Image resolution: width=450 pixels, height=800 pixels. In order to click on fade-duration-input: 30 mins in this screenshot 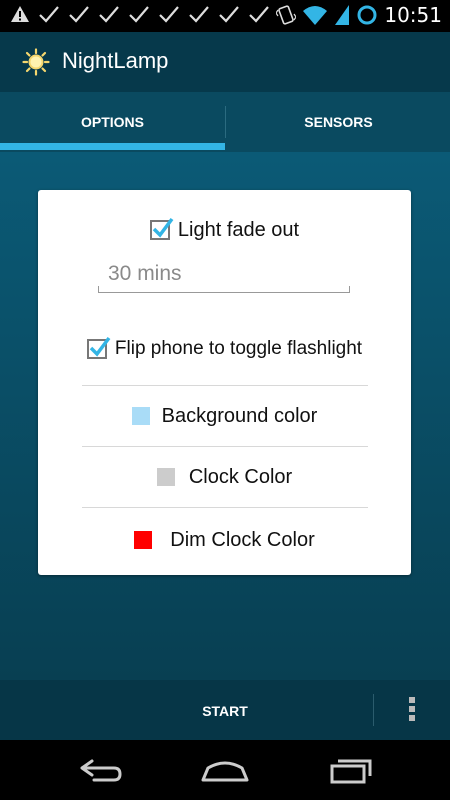, I will do `click(224, 277)`.